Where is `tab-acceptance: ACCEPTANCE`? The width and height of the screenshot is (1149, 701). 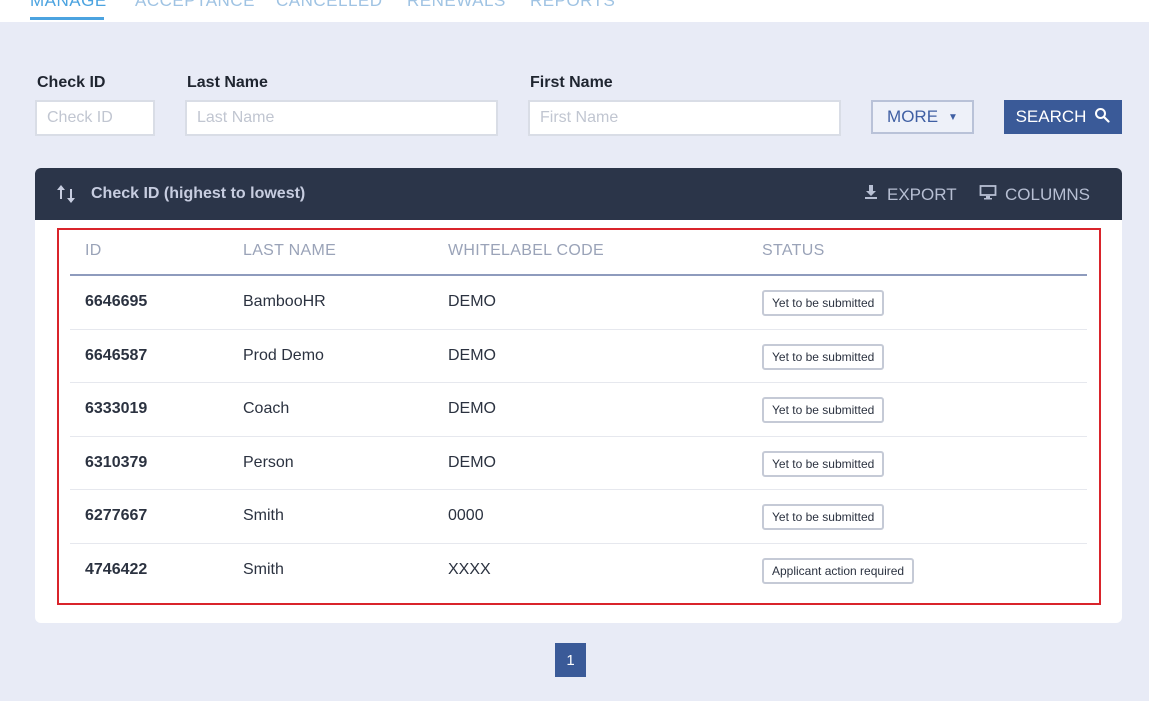
tab-acceptance: ACCEPTANCE is located at coordinates (195, 5).